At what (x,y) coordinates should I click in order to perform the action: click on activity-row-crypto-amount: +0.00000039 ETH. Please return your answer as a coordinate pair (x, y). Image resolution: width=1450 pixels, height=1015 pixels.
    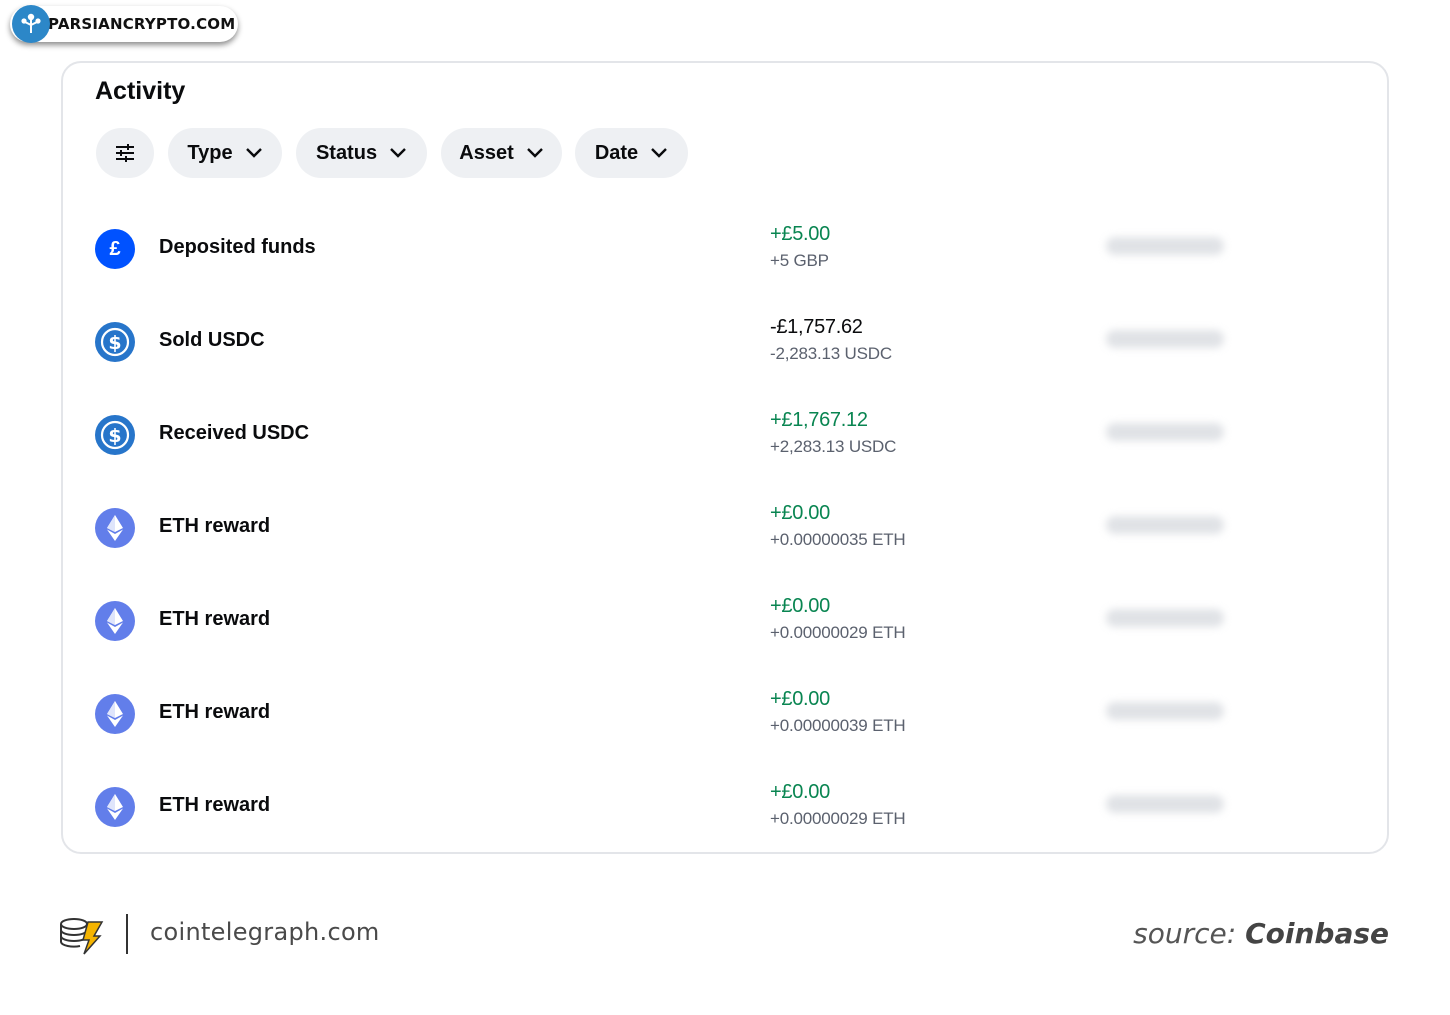
    Looking at the image, I should click on (838, 725).